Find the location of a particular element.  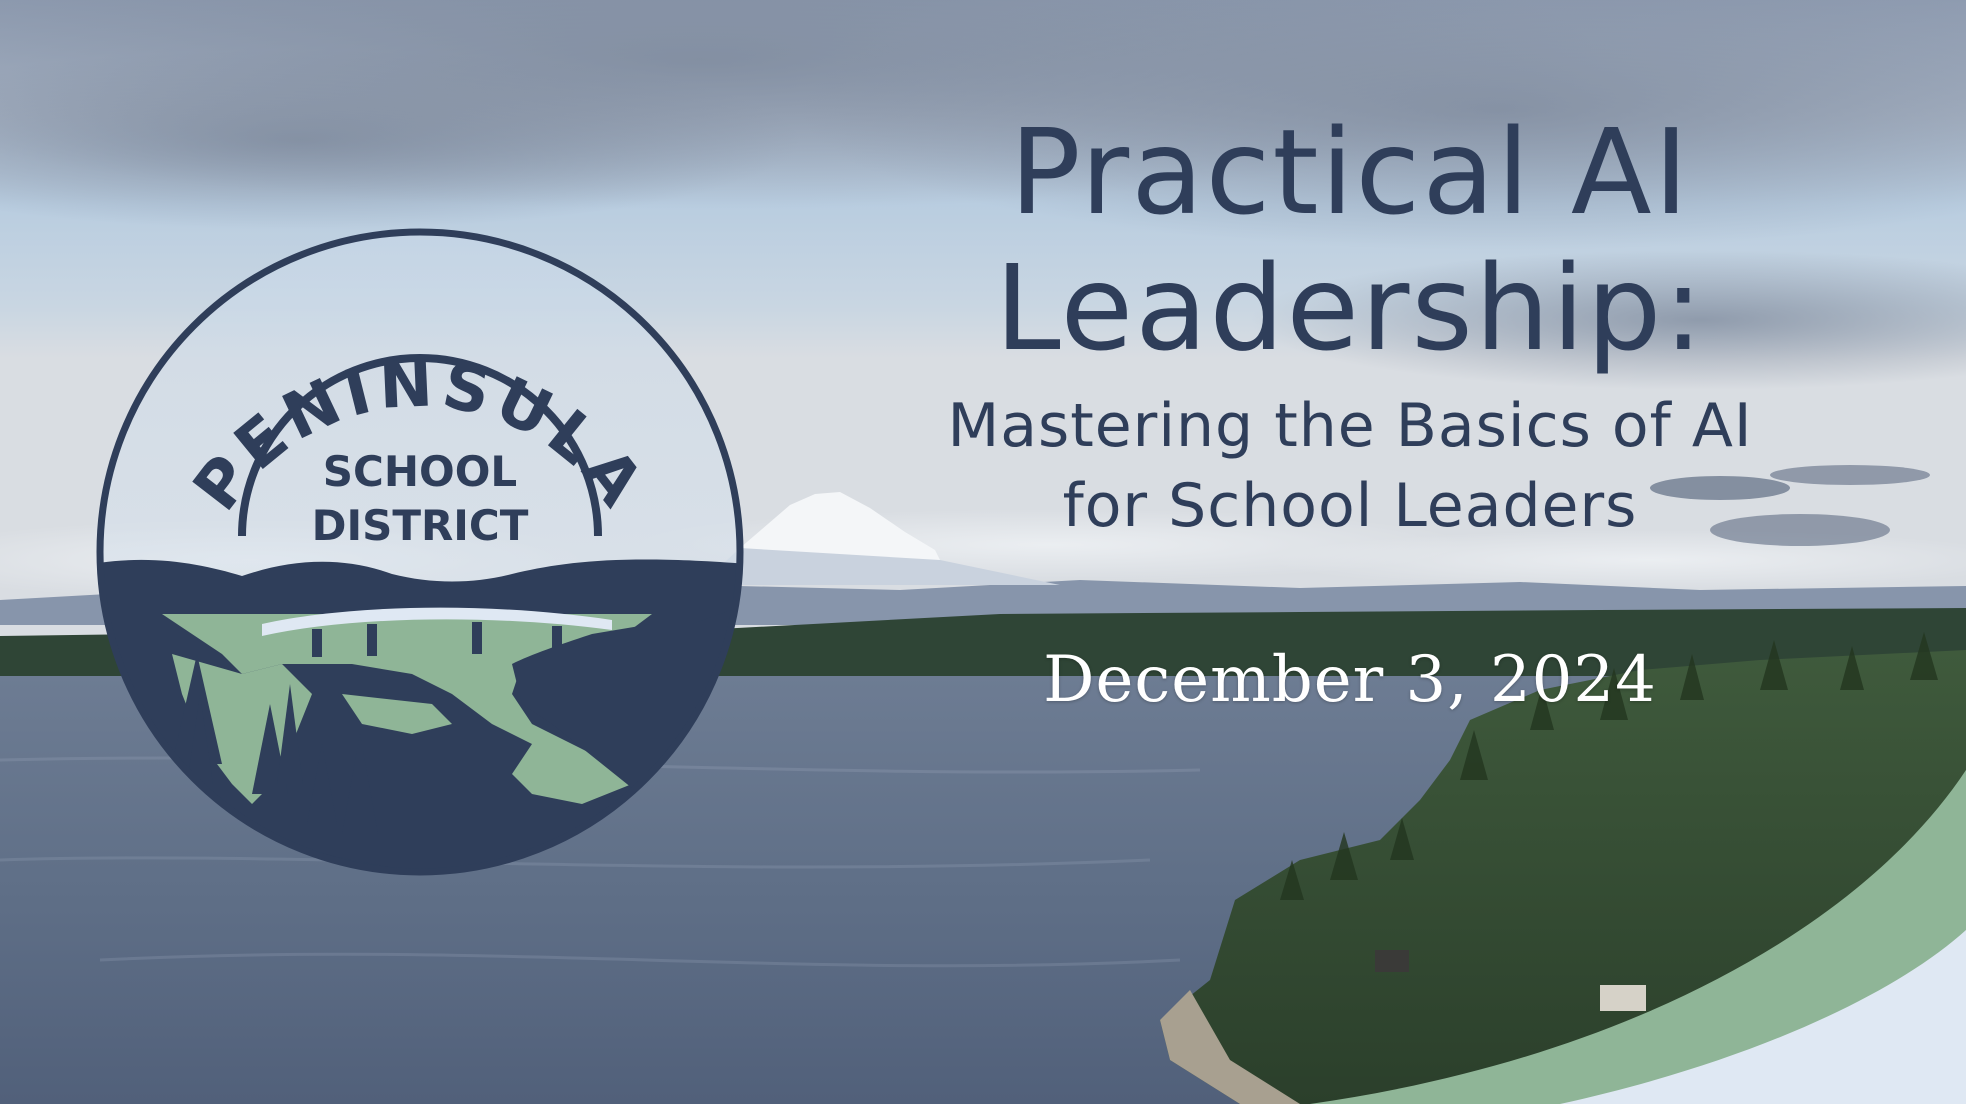

presentation-date: December 3, 2024 is located at coordinates (1350, 680).